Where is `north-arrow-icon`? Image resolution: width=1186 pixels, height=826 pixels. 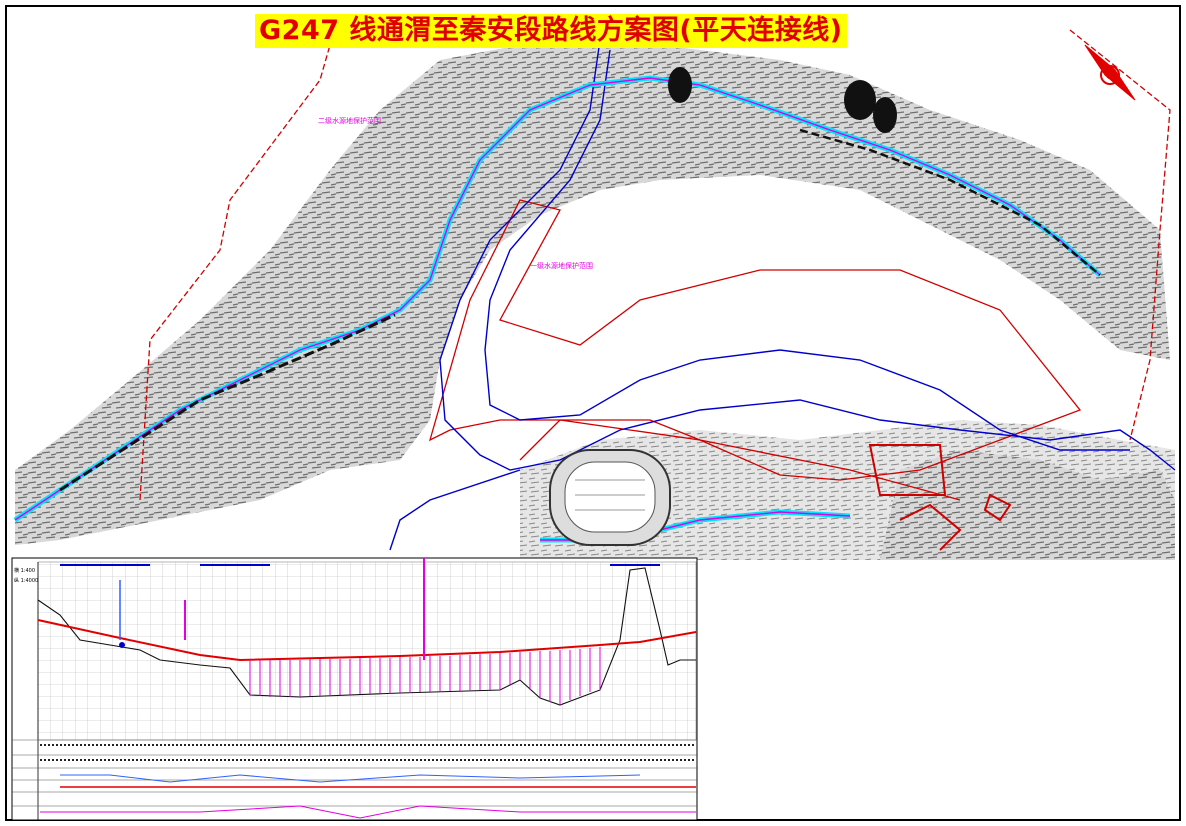
north-arrow-icon is located at coordinates (1110, 72).